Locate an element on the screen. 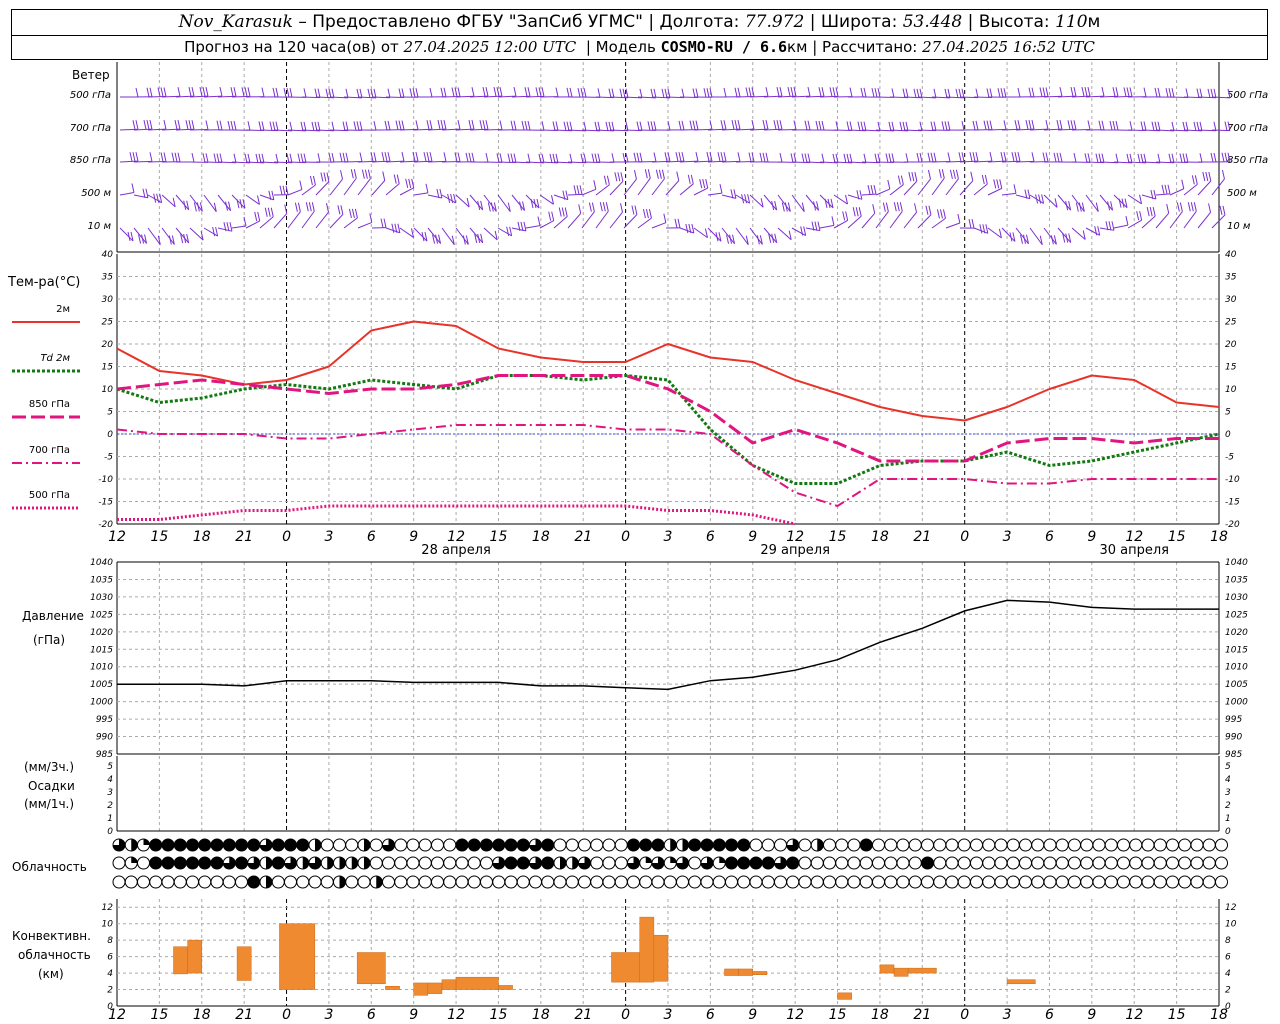 The height and width of the screenshot is (1024, 1280). conv-hour-label: 15 is located at coordinates (499, 1015).